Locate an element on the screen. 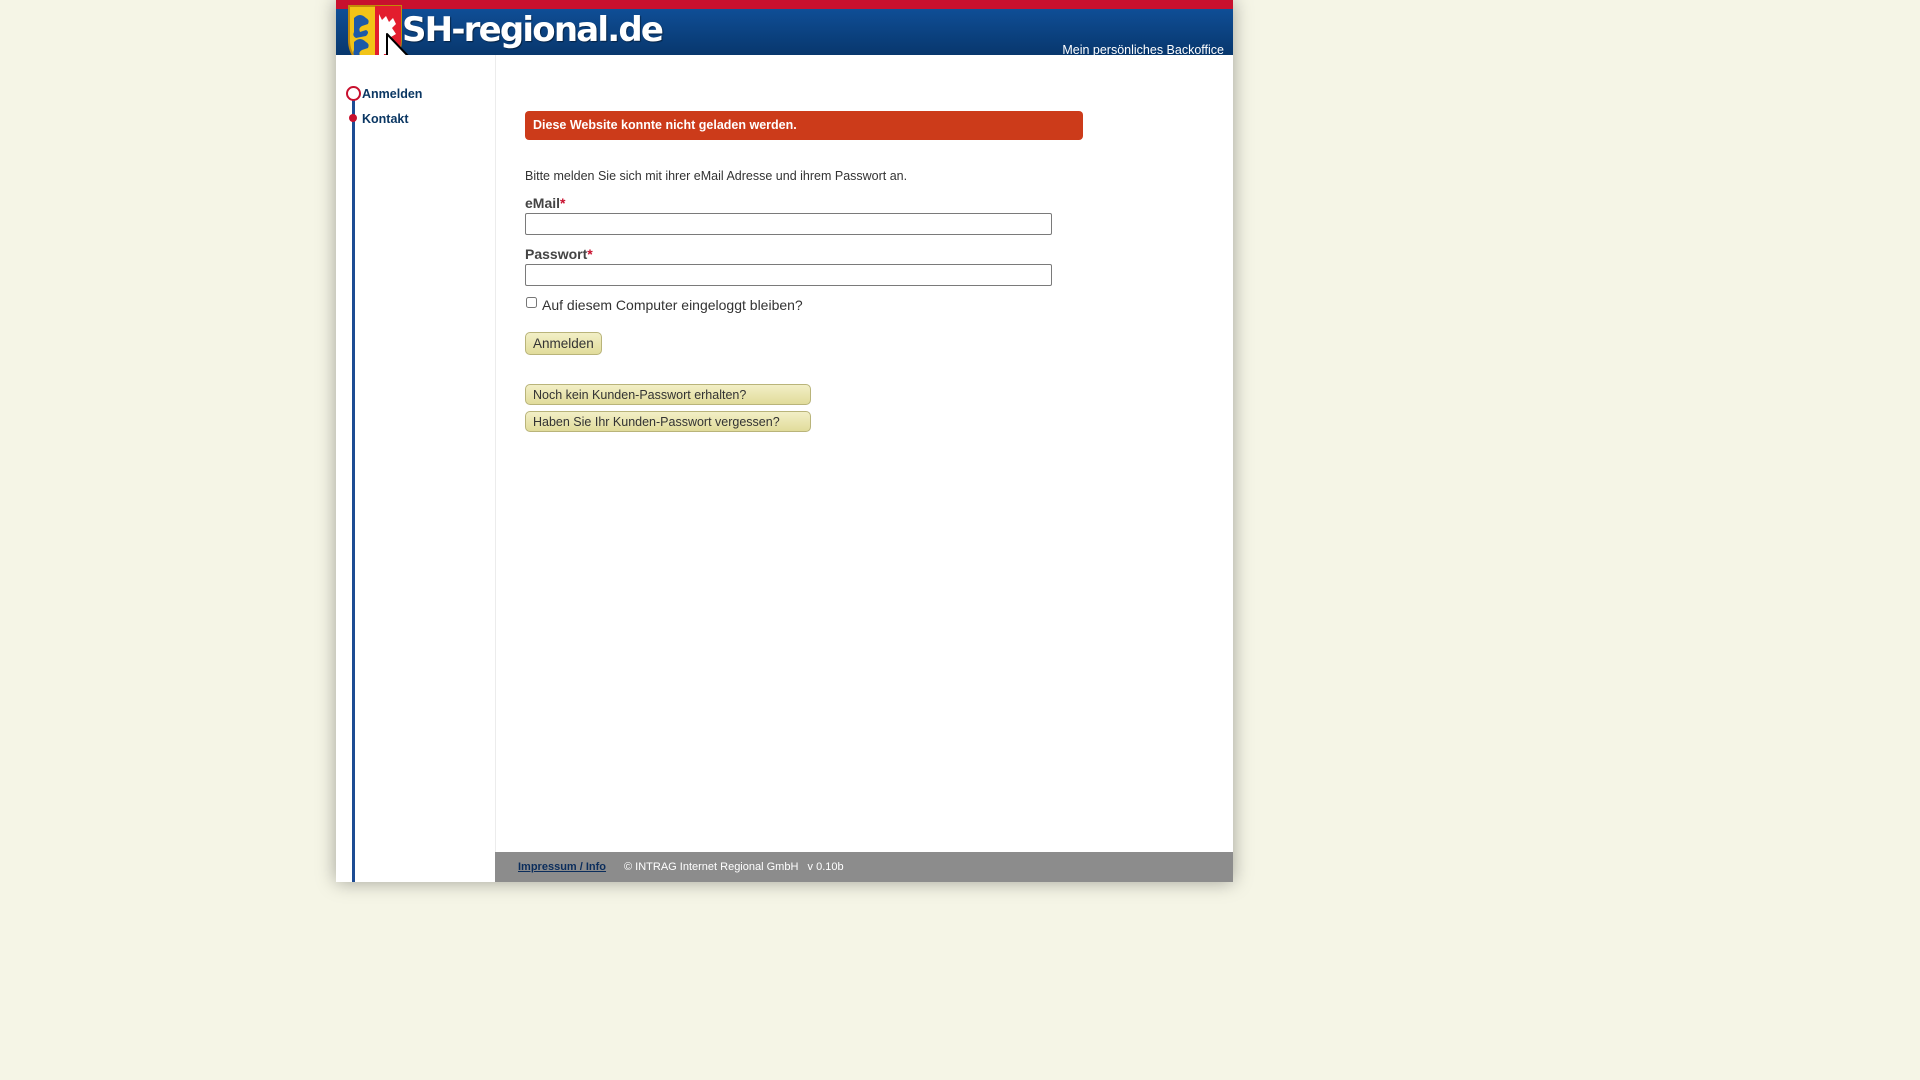  header-top-stripe is located at coordinates (784, 4).